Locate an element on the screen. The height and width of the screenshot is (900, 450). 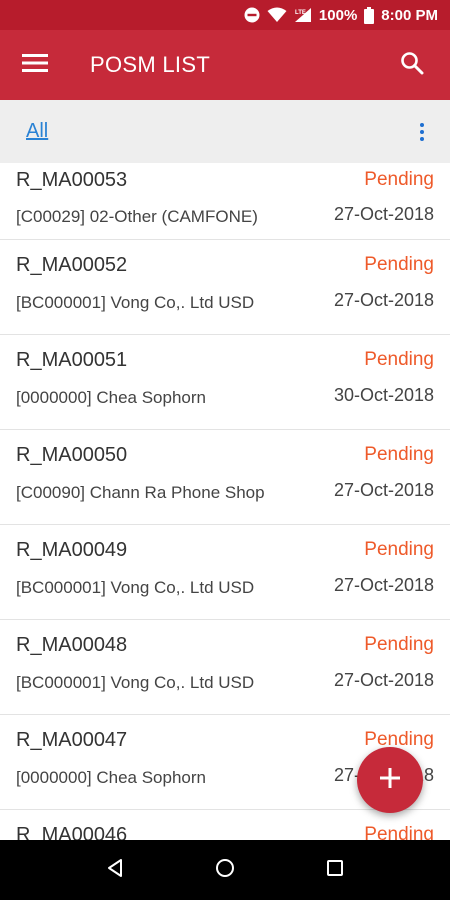
item-code: R_MA00047 is located at coordinates (72, 740).